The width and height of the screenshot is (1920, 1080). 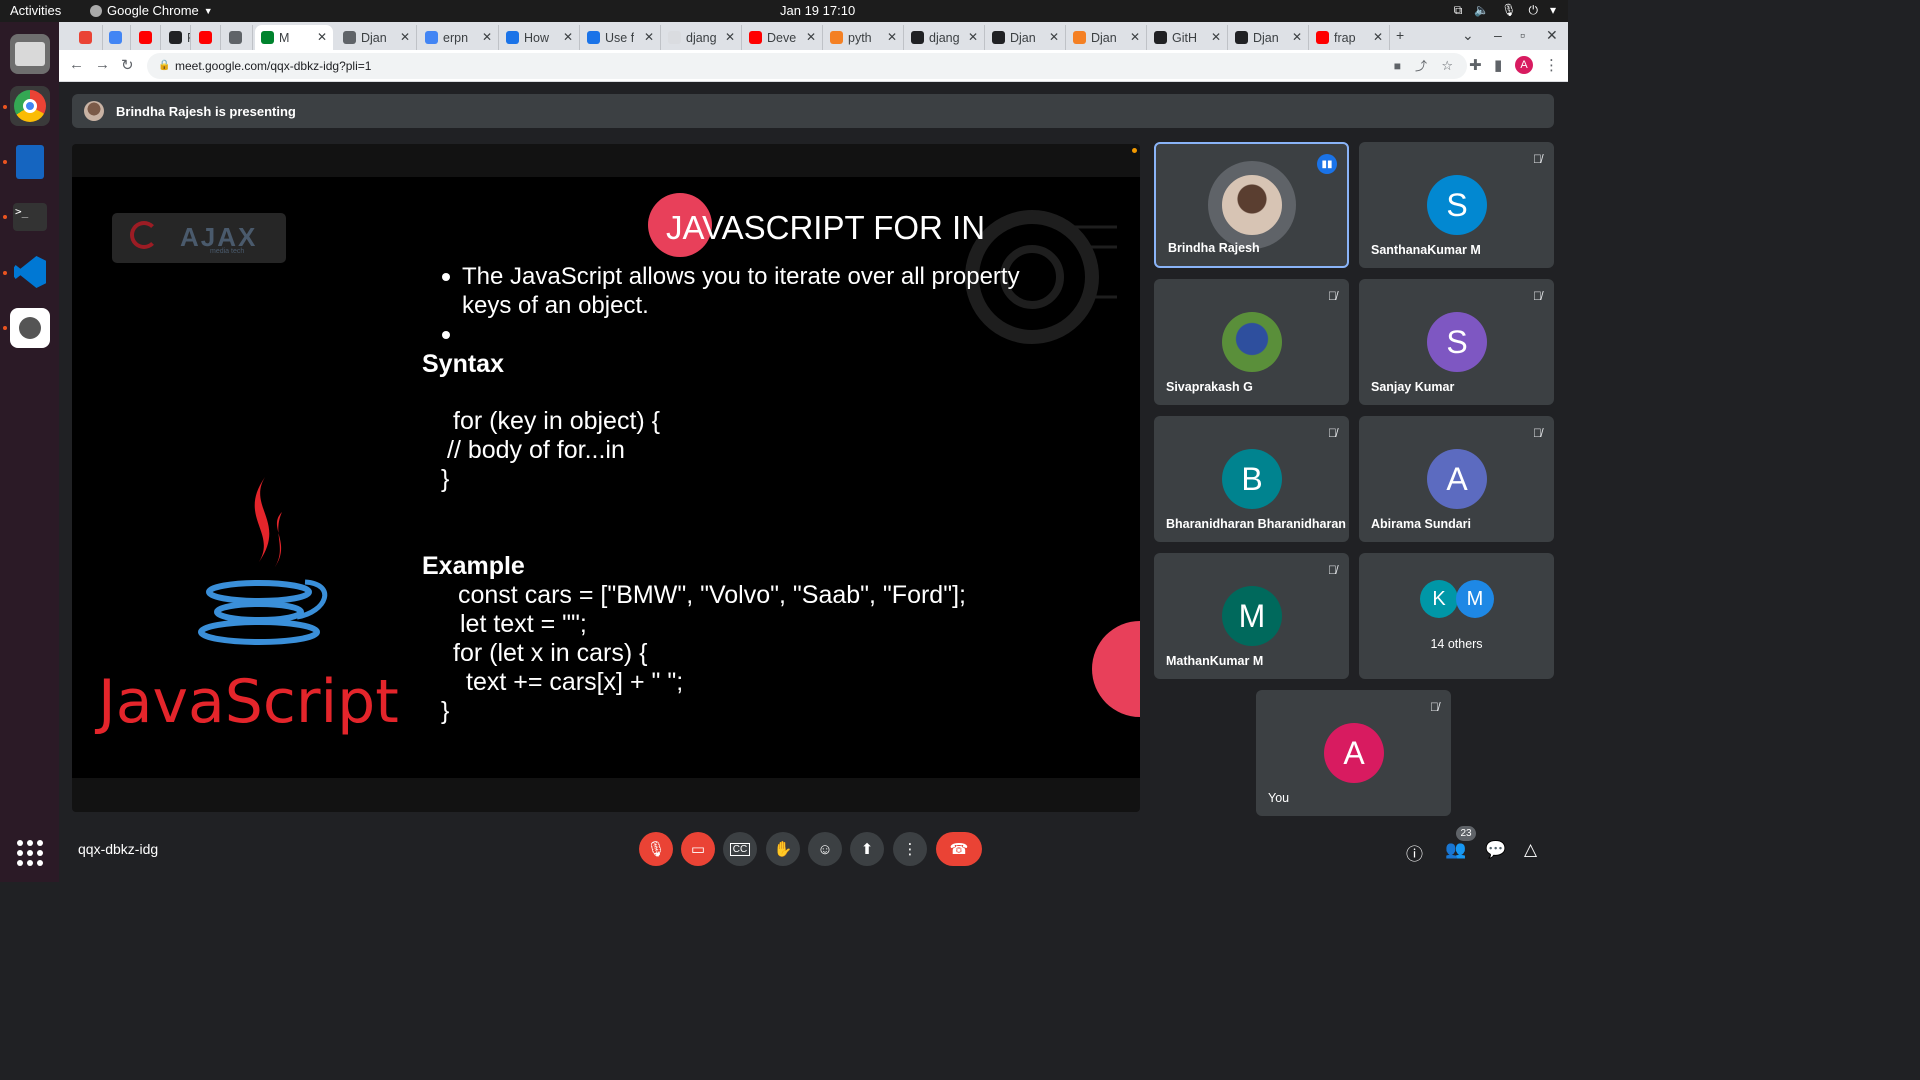 I want to click on terminal-icon: >_, so click(x=30, y=217).